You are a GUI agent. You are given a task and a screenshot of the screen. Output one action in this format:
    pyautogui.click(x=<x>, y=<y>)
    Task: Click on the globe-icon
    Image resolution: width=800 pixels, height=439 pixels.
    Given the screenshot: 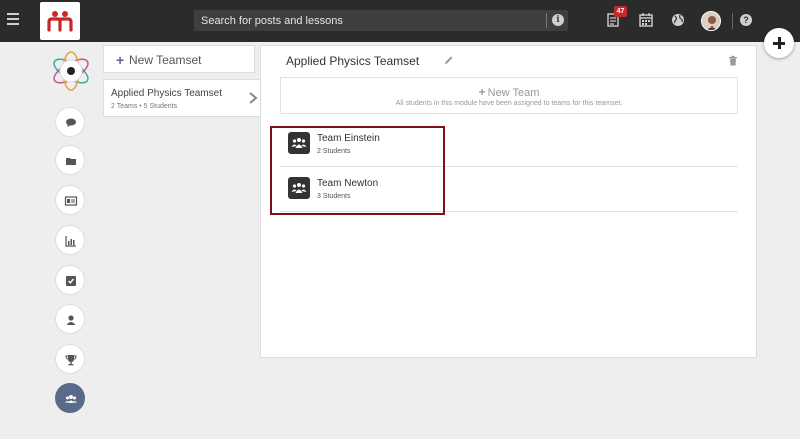 What is the action you would take?
    pyautogui.click(x=678, y=20)
    